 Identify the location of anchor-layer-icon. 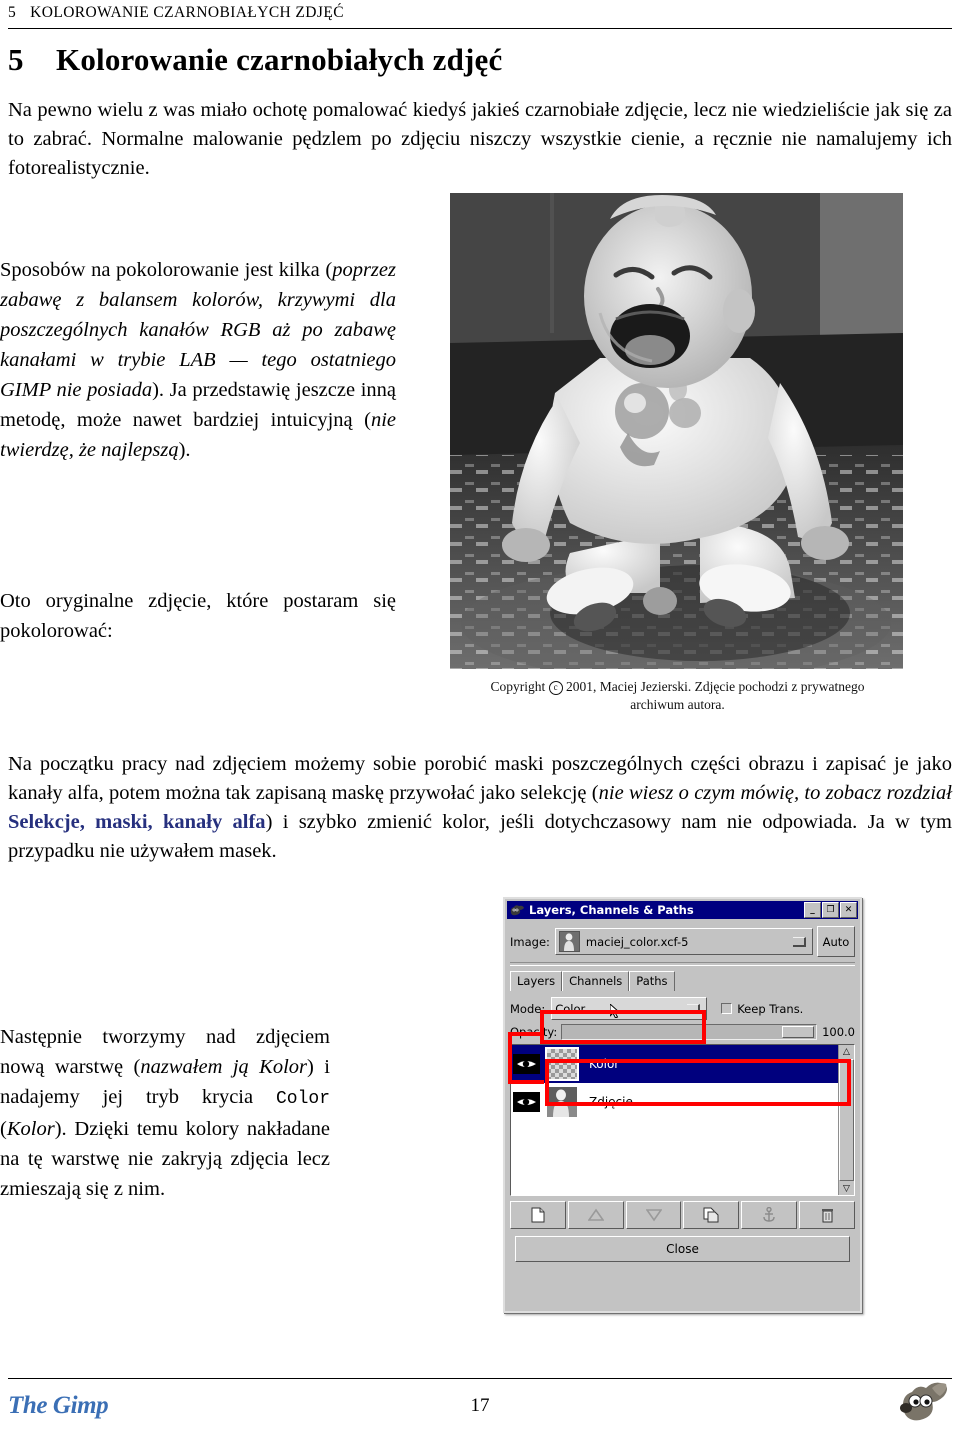
(769, 1215).